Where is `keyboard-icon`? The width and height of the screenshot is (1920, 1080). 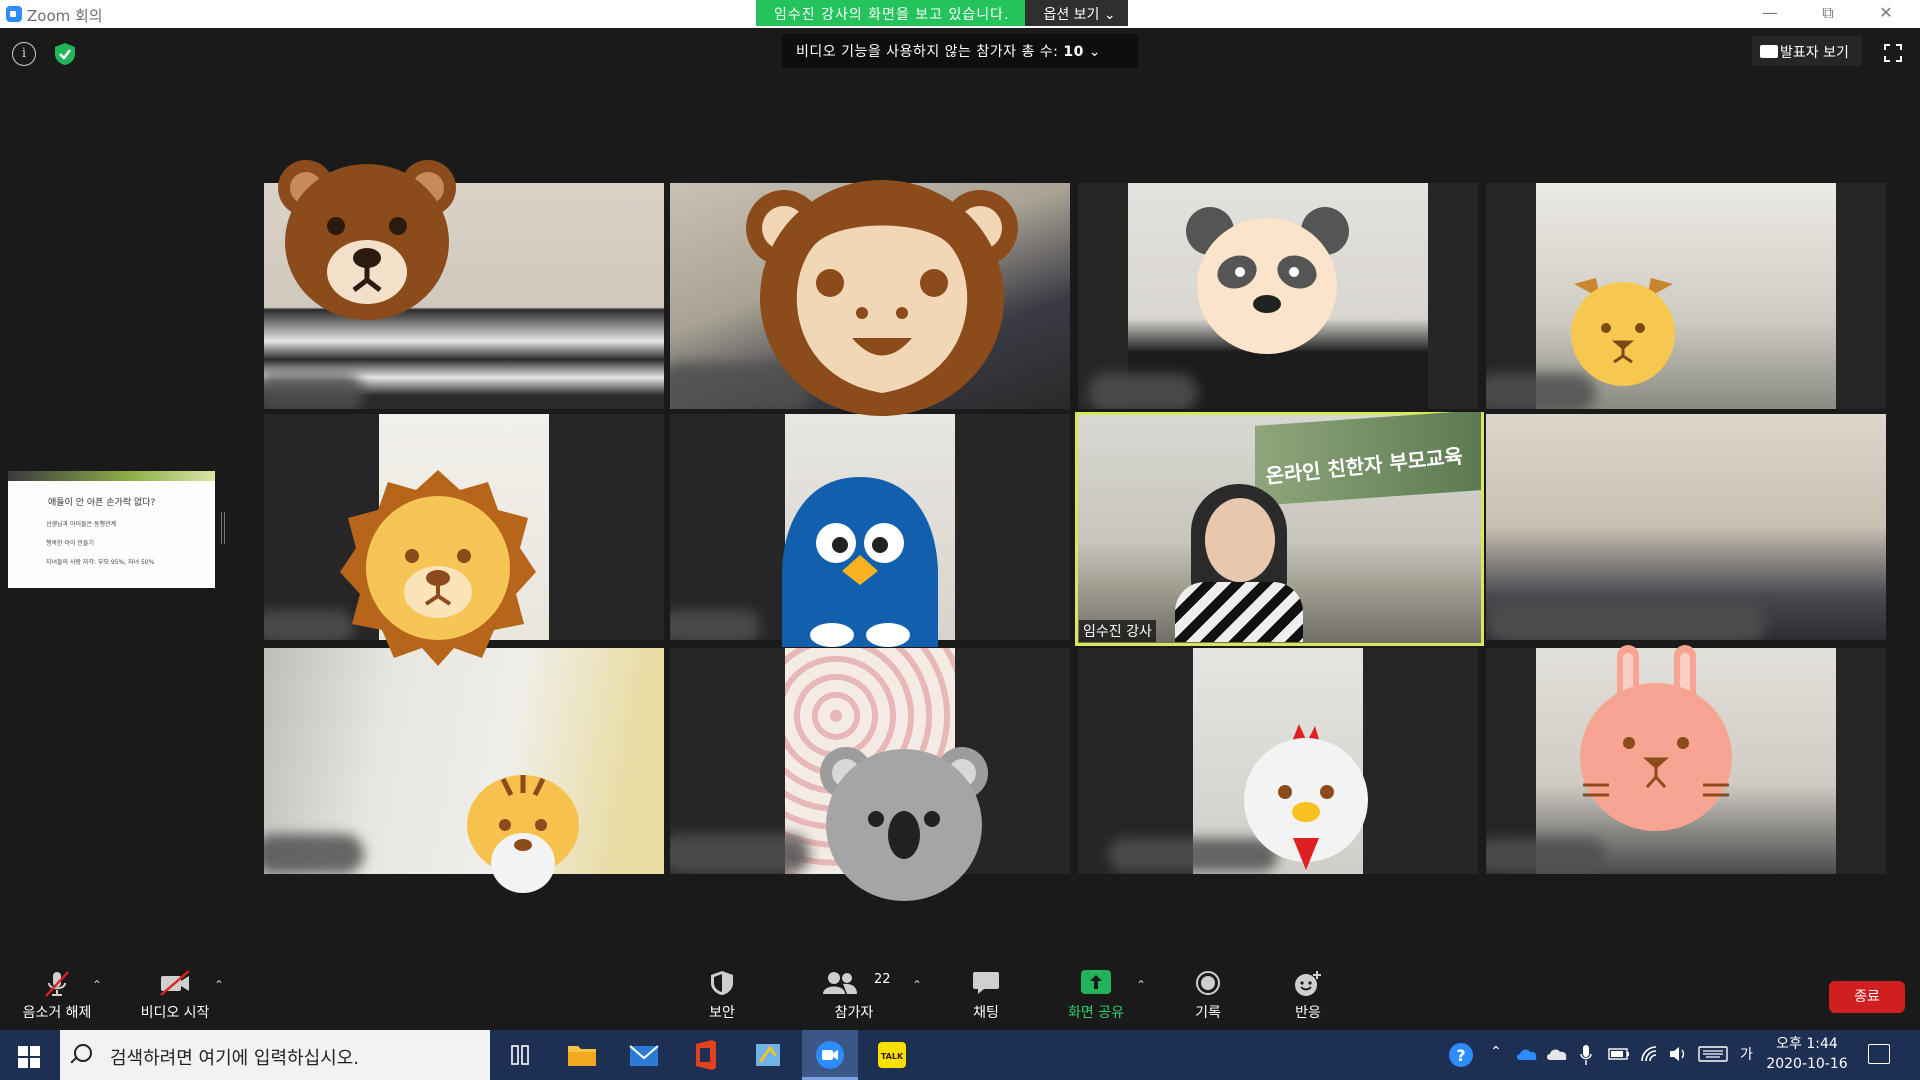 keyboard-icon is located at coordinates (1713, 1054).